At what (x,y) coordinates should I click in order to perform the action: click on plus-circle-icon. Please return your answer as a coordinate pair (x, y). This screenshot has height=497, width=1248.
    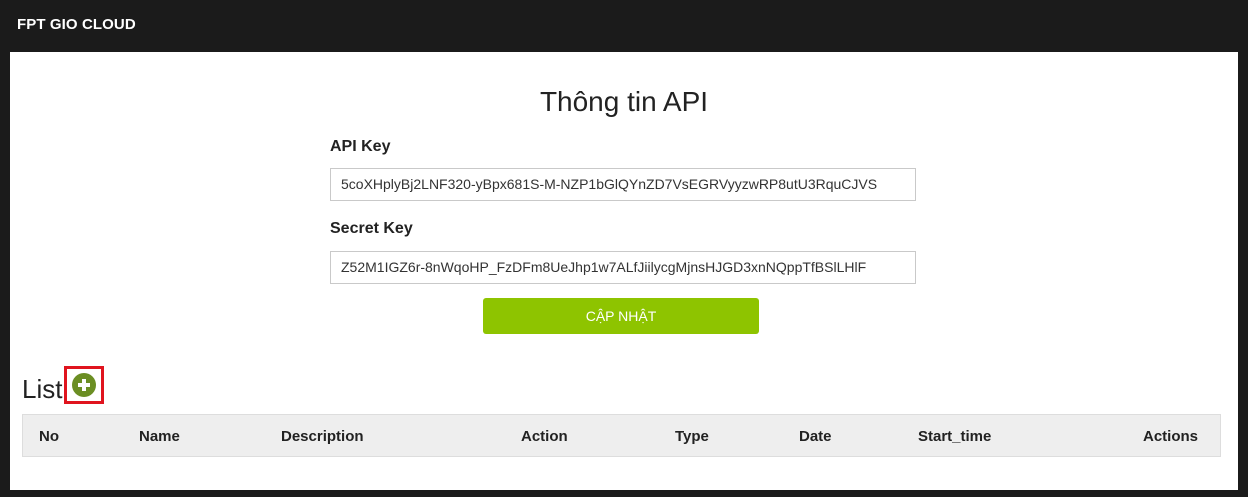
    Looking at the image, I should click on (84, 385).